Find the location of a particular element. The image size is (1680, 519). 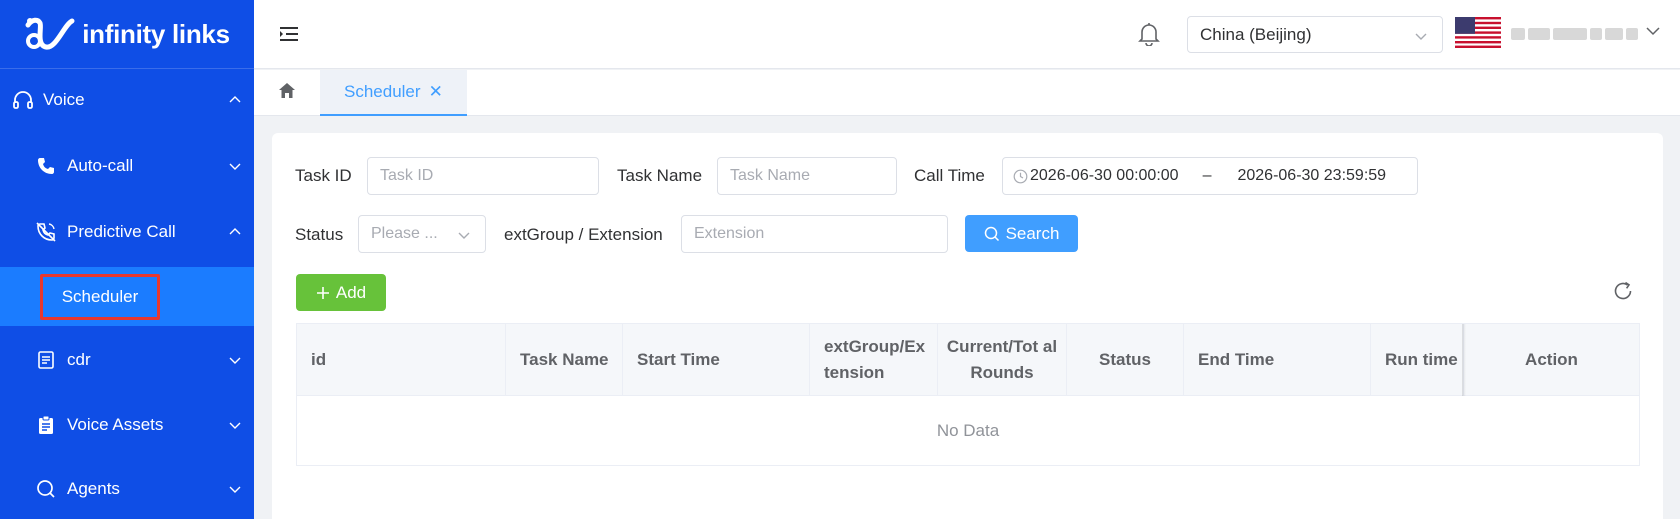

document-icon is located at coordinates (46, 360).